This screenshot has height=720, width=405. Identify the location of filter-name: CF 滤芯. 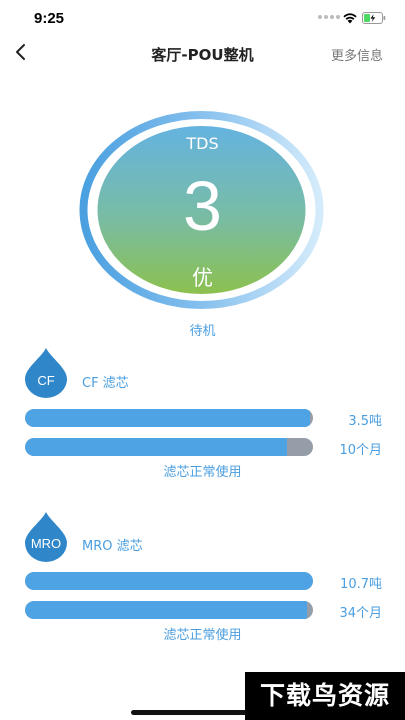
(105, 383).